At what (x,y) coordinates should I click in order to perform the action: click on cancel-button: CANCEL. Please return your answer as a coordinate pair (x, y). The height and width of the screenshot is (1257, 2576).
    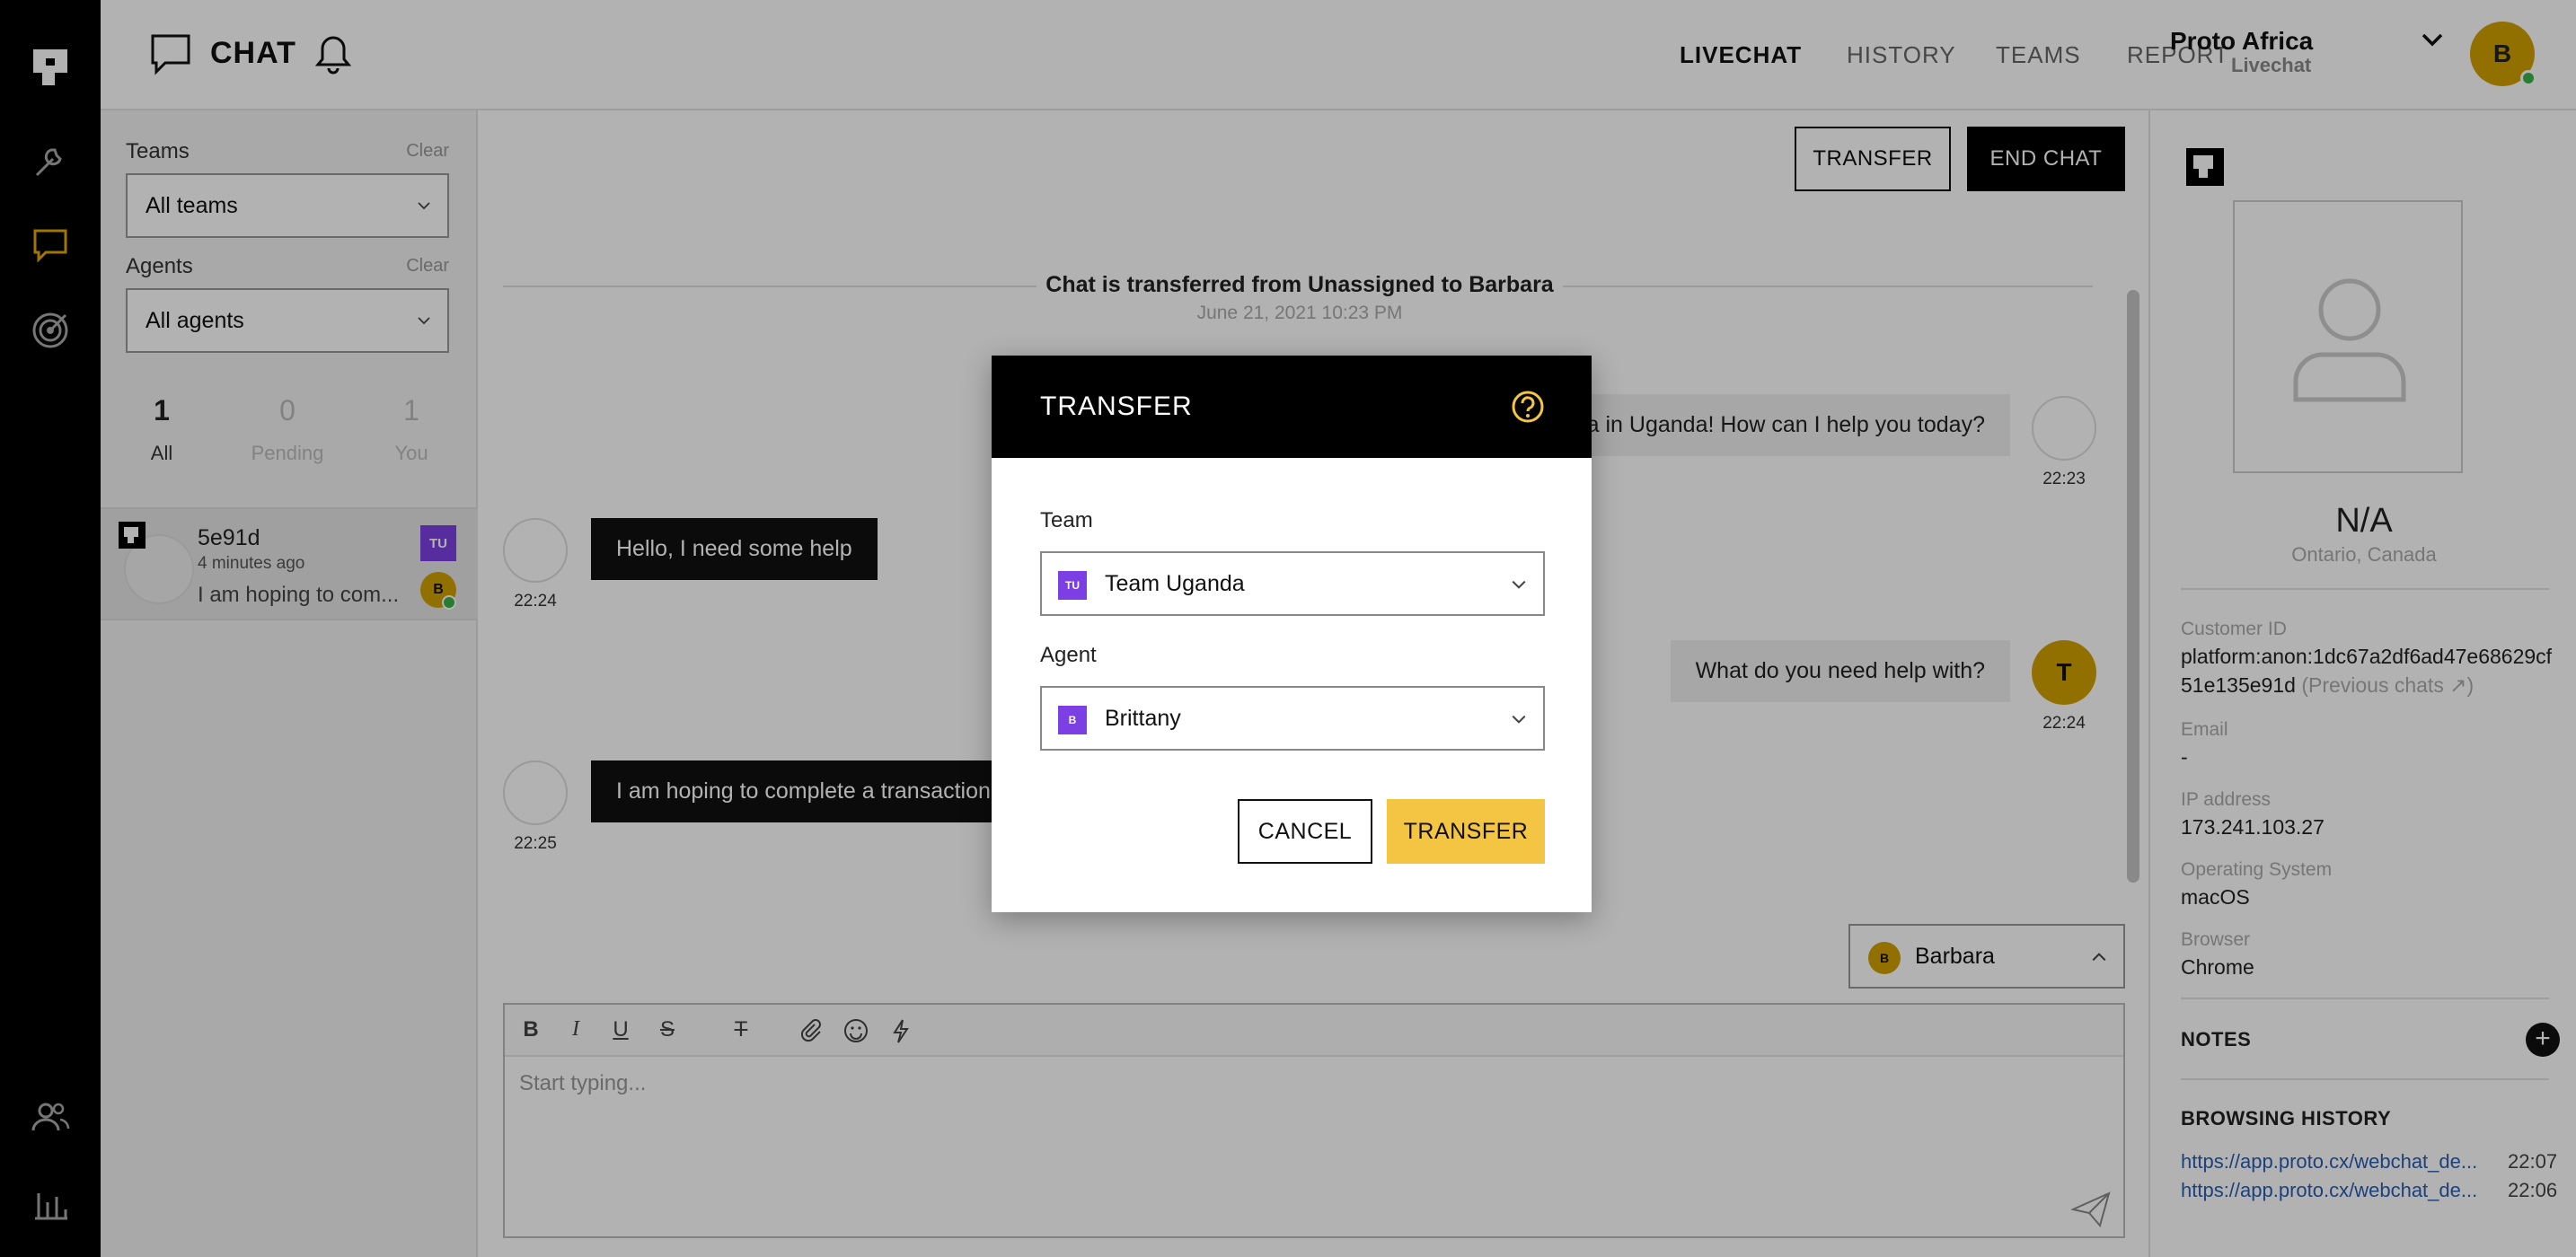
    Looking at the image, I should click on (1305, 832).